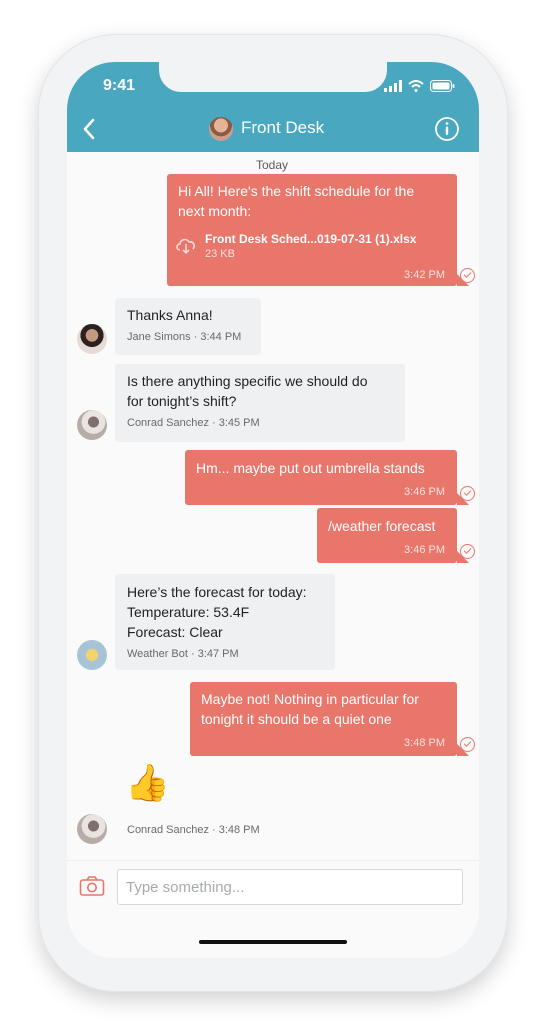 This screenshot has width=546, height=1024. I want to click on message-meta: Conrad Sanchez · 3:45 PM, so click(193, 423).